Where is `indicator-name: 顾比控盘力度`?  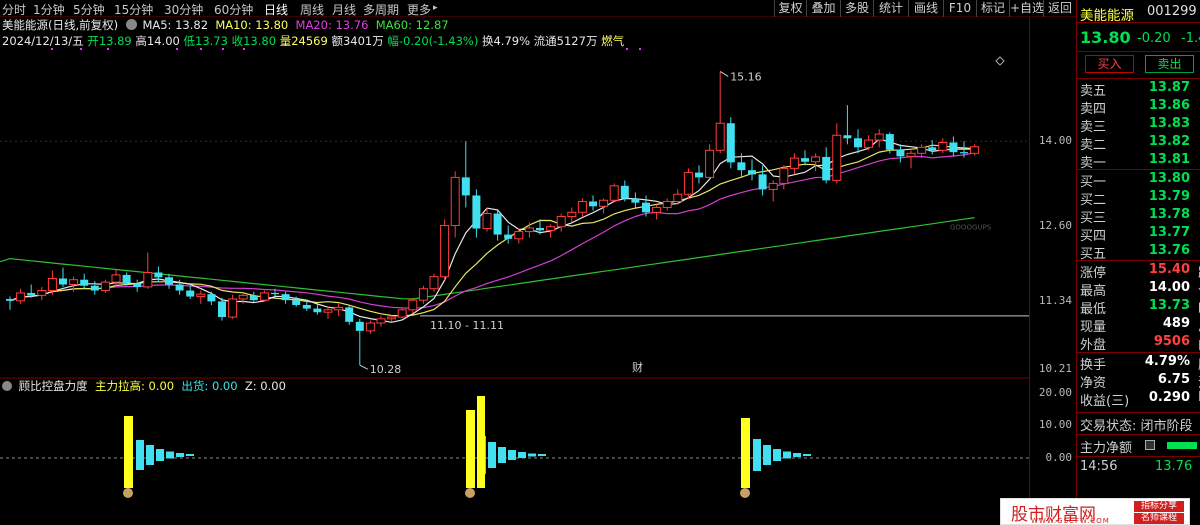 indicator-name: 顾比控盘力度 is located at coordinates (53, 386).